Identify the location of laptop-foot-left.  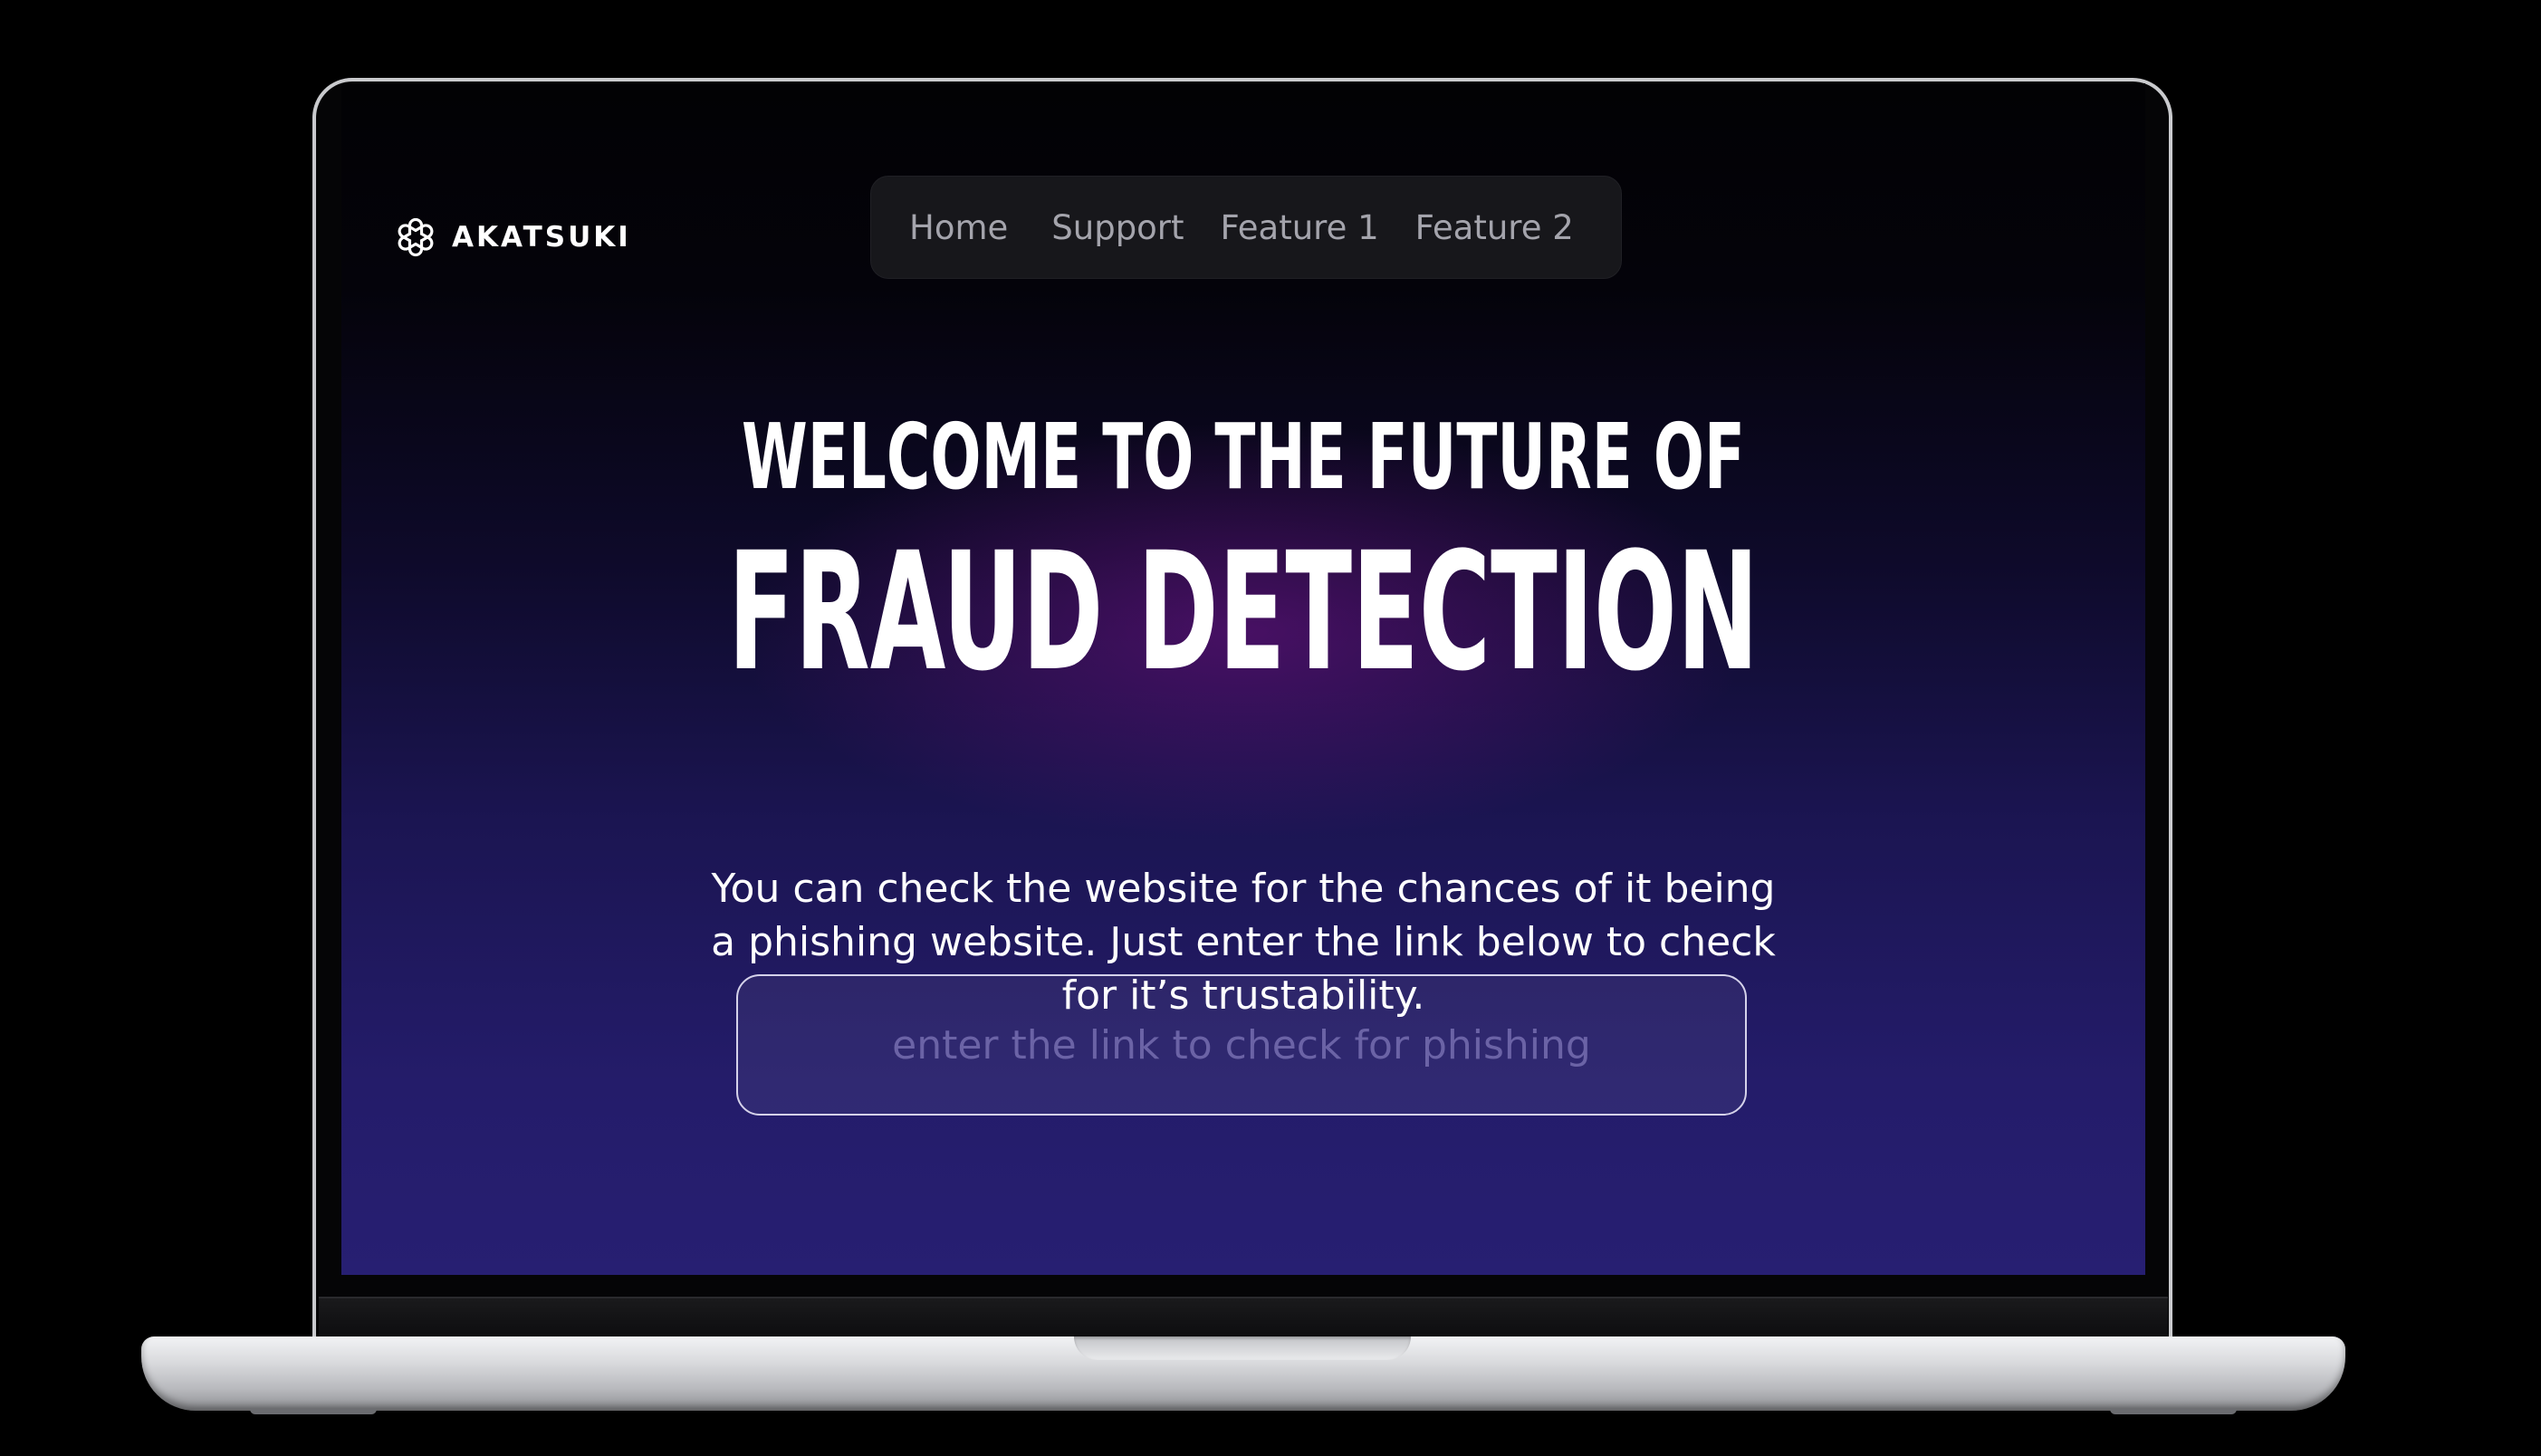
(313, 1411).